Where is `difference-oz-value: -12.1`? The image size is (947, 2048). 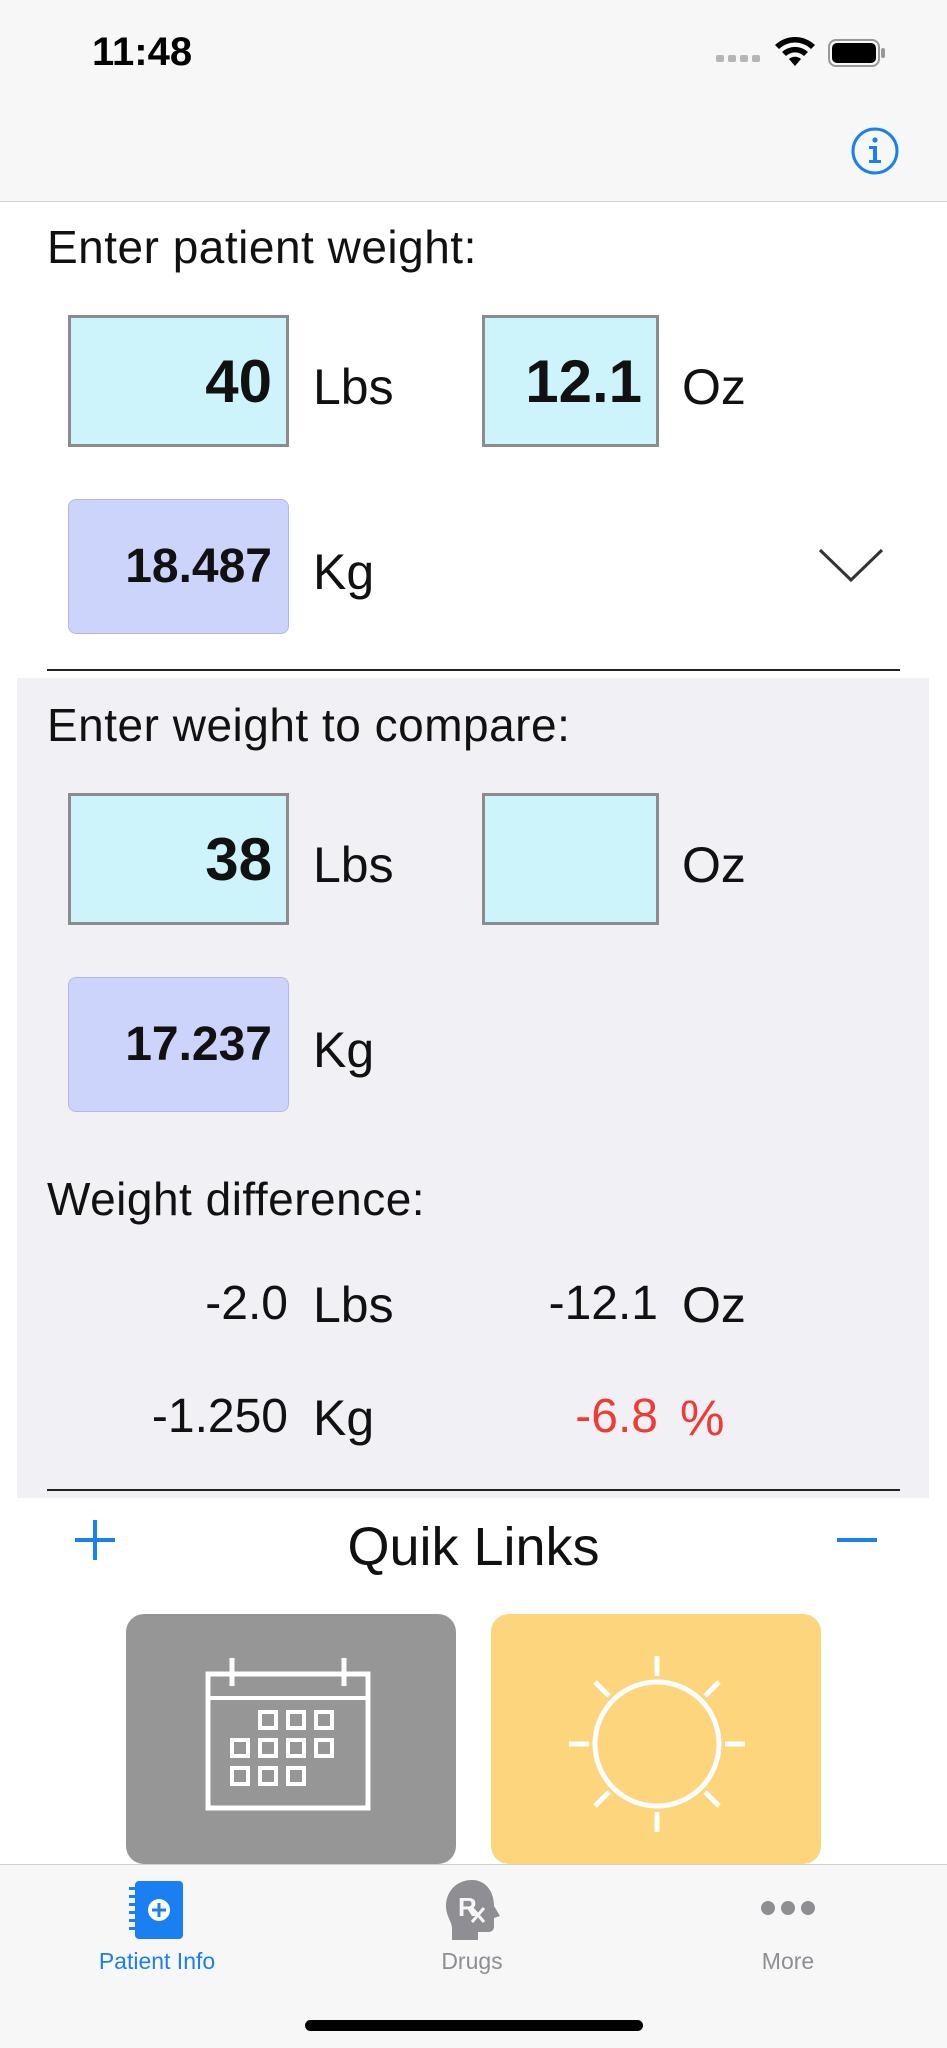
difference-oz-value: -12.1 is located at coordinates (603, 1303).